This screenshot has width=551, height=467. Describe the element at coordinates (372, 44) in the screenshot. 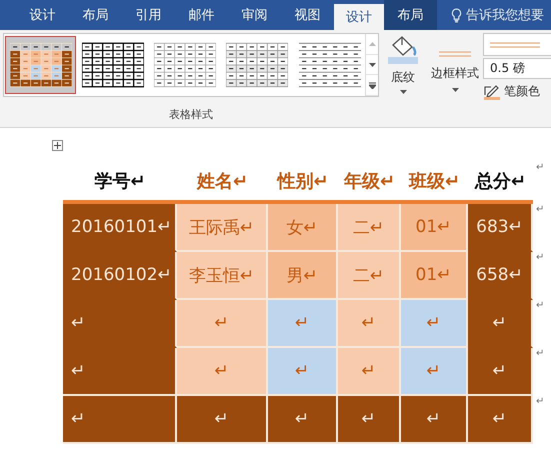

I see `up-arrow-icon` at that location.